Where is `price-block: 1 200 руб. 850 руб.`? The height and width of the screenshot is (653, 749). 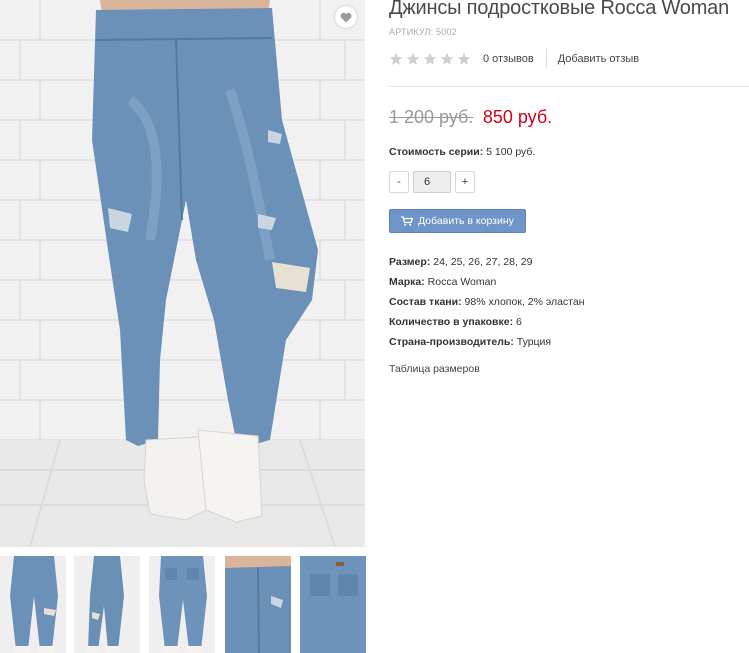 price-block: 1 200 руб. 850 руб. is located at coordinates (470, 117).